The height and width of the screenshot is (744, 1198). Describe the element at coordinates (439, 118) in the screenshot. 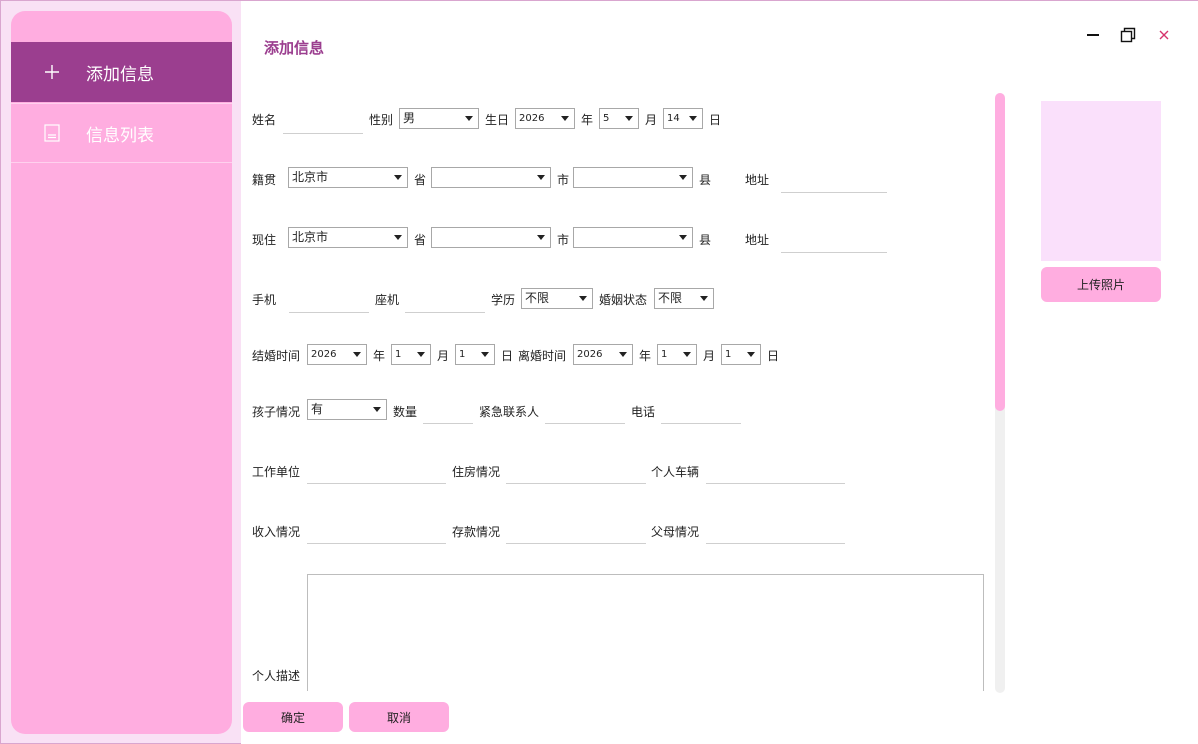

I see `gender-select: 男` at that location.